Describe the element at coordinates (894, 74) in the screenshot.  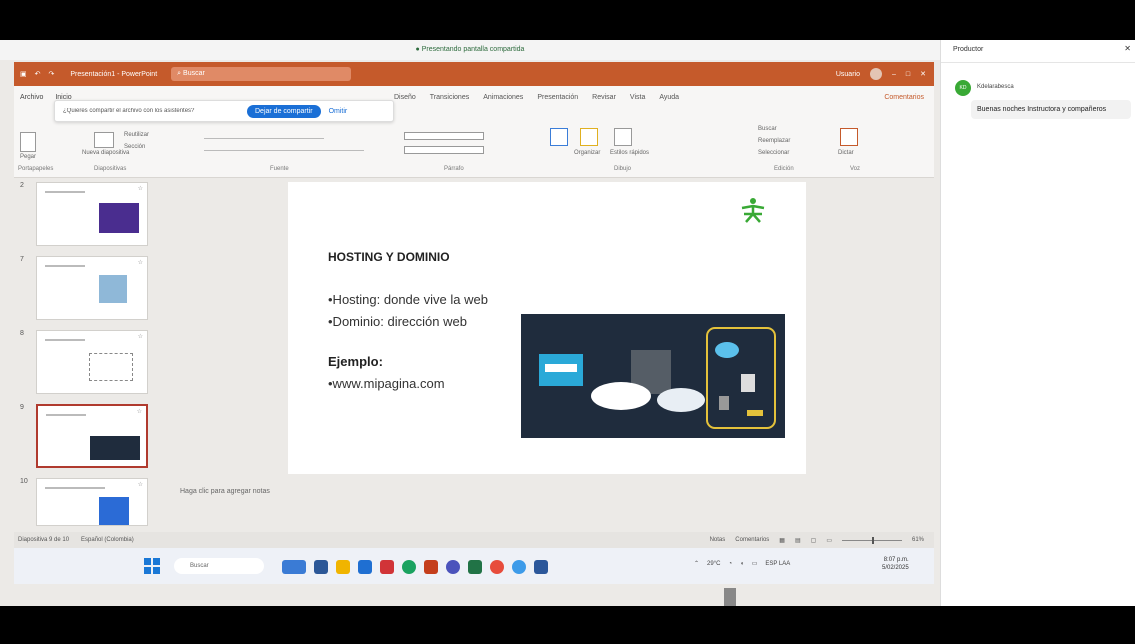
I see `minimize-icon: –` at that location.